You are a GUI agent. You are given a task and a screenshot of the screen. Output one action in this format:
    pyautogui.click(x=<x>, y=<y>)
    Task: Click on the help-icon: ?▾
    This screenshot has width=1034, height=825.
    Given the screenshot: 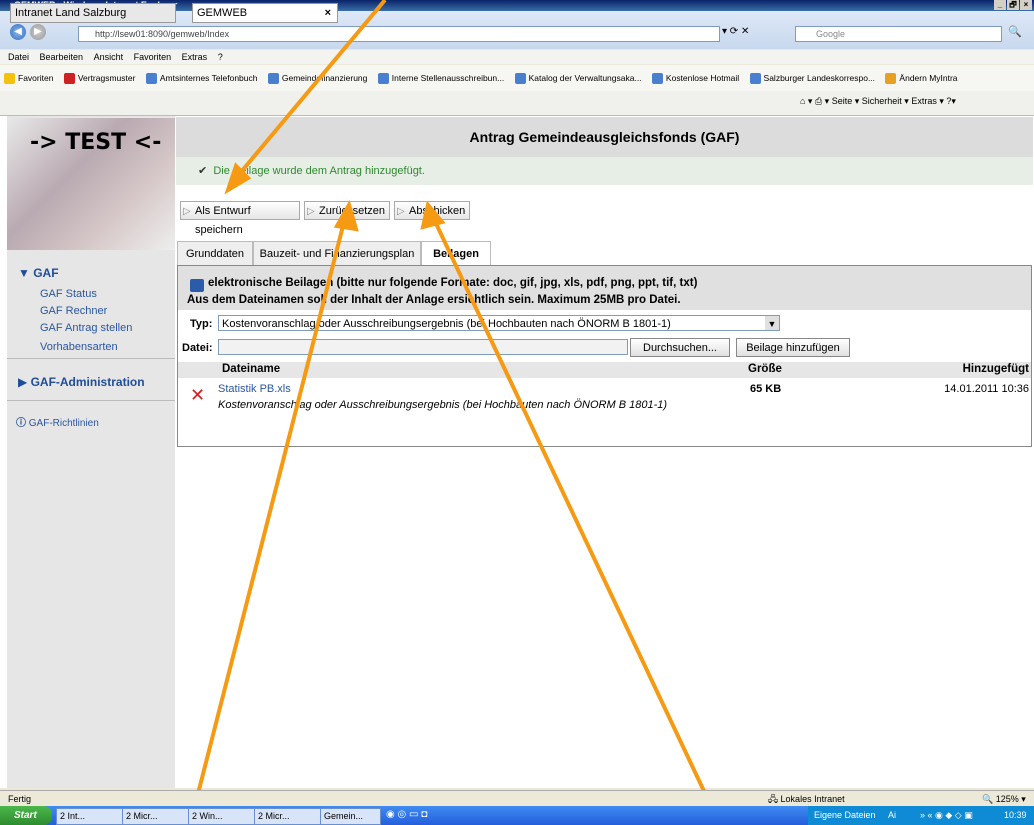 What is the action you would take?
    pyautogui.click(x=951, y=101)
    